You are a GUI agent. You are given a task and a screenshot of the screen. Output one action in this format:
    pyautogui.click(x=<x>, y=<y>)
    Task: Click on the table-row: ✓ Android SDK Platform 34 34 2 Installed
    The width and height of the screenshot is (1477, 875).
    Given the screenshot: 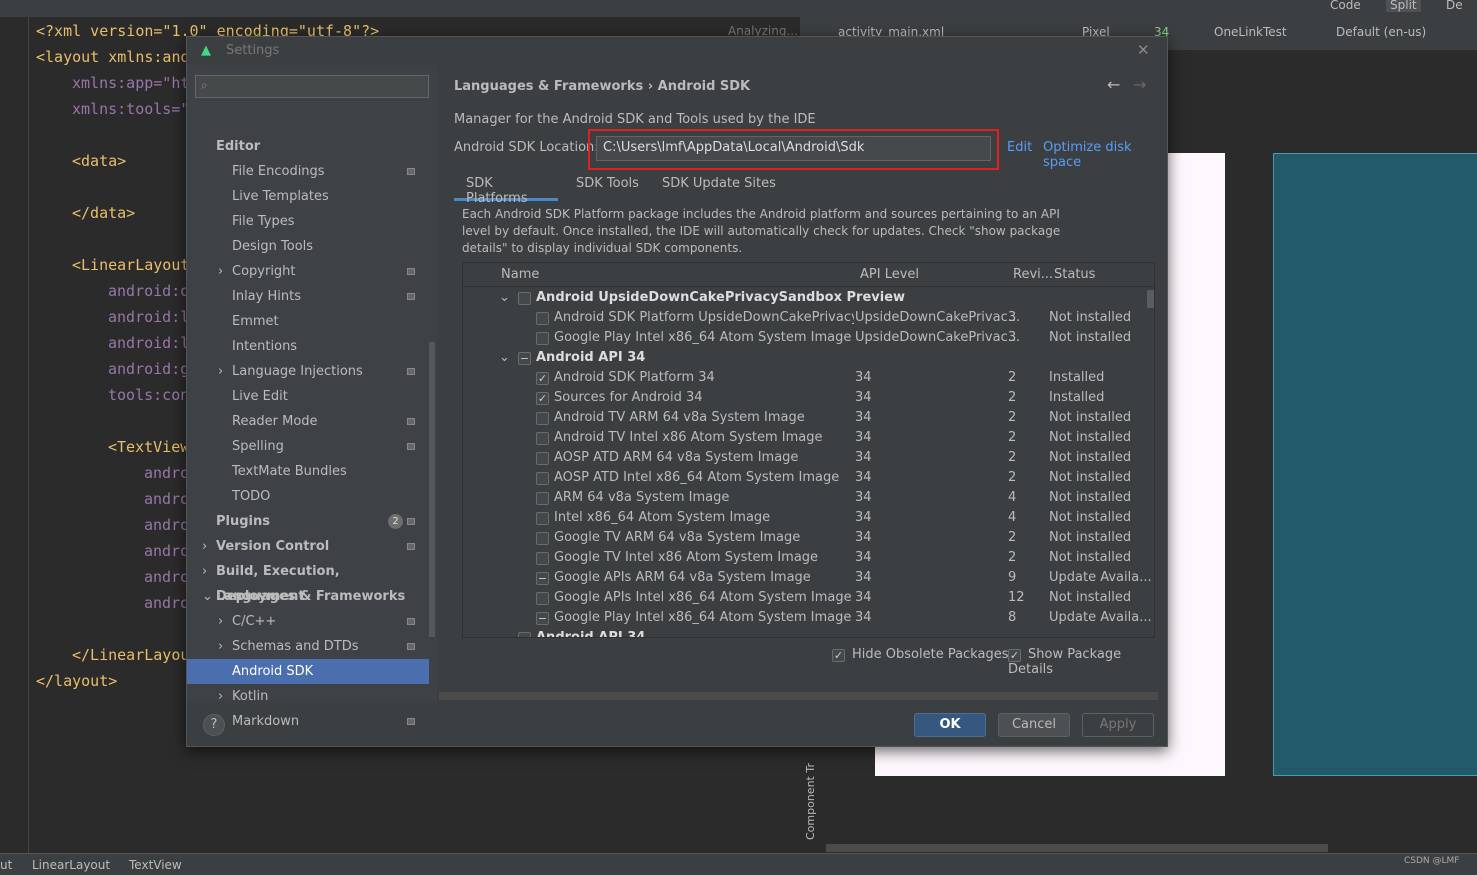 What is the action you would take?
    pyautogui.click(x=803, y=378)
    